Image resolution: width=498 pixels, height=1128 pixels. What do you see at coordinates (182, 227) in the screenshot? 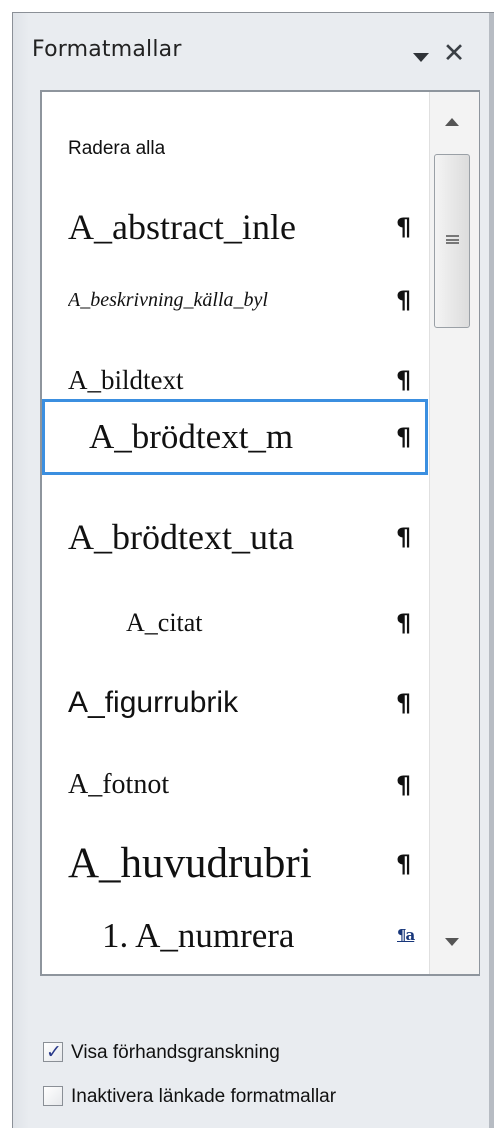
I see `style-item-label: A_abstract_inle` at bounding box center [182, 227].